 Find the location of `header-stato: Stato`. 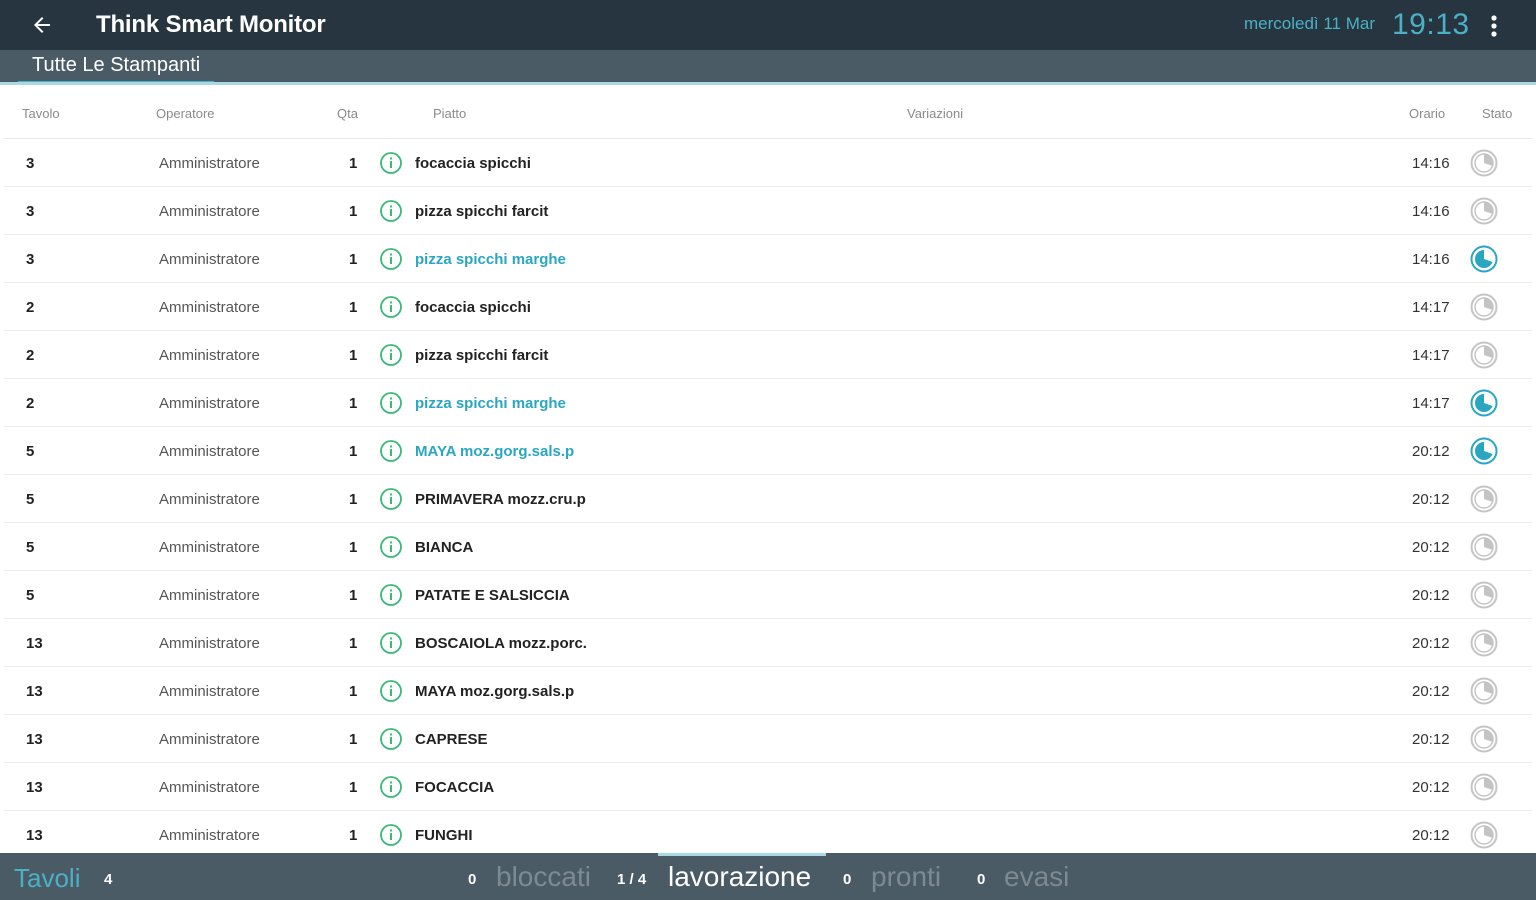

header-stato: Stato is located at coordinates (1497, 113).